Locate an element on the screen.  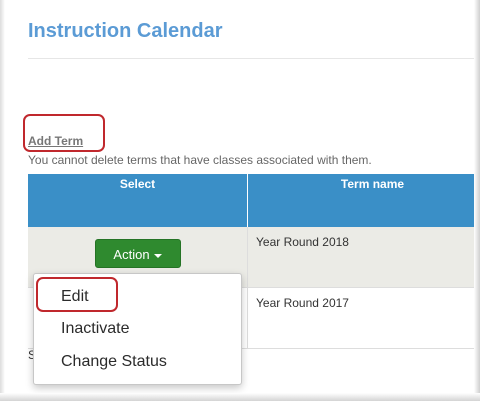
frame-shadow-bottom is located at coordinates (240, 397).